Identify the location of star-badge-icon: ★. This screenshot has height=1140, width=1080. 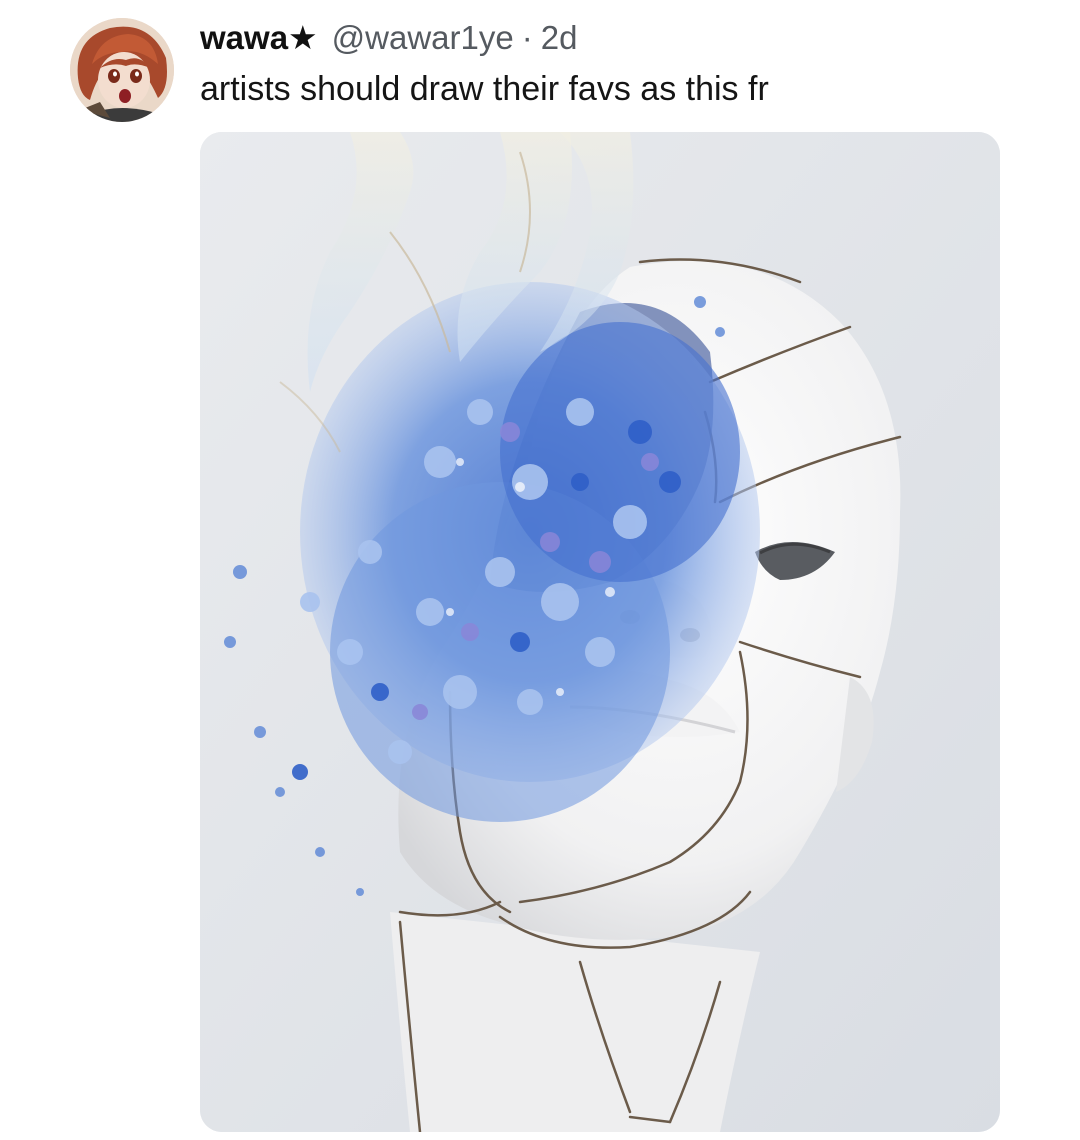
(303, 37).